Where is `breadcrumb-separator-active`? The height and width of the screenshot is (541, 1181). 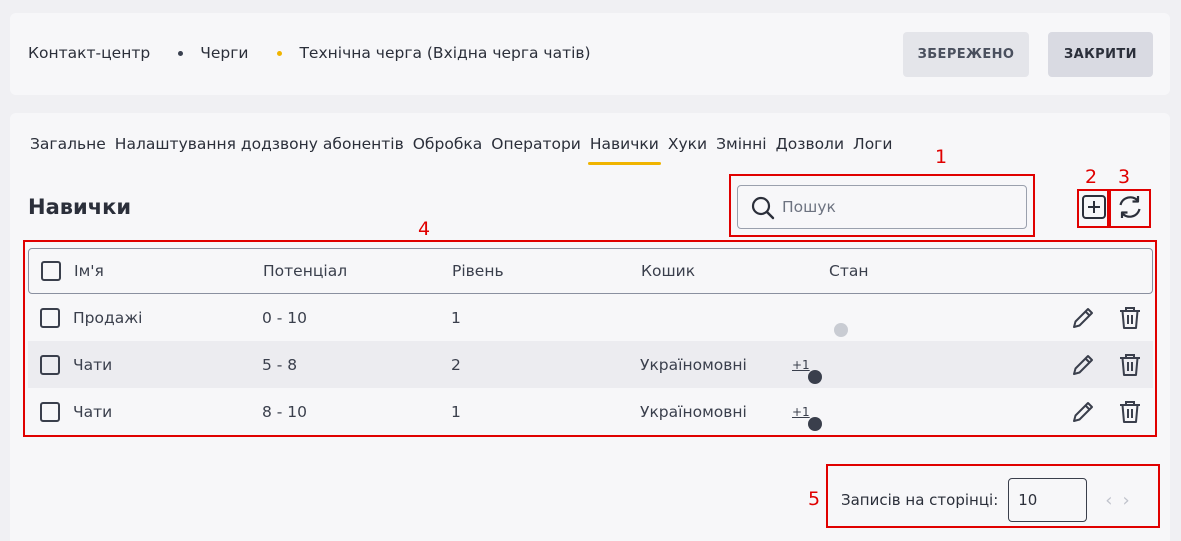
breadcrumb-separator-active is located at coordinates (280, 53).